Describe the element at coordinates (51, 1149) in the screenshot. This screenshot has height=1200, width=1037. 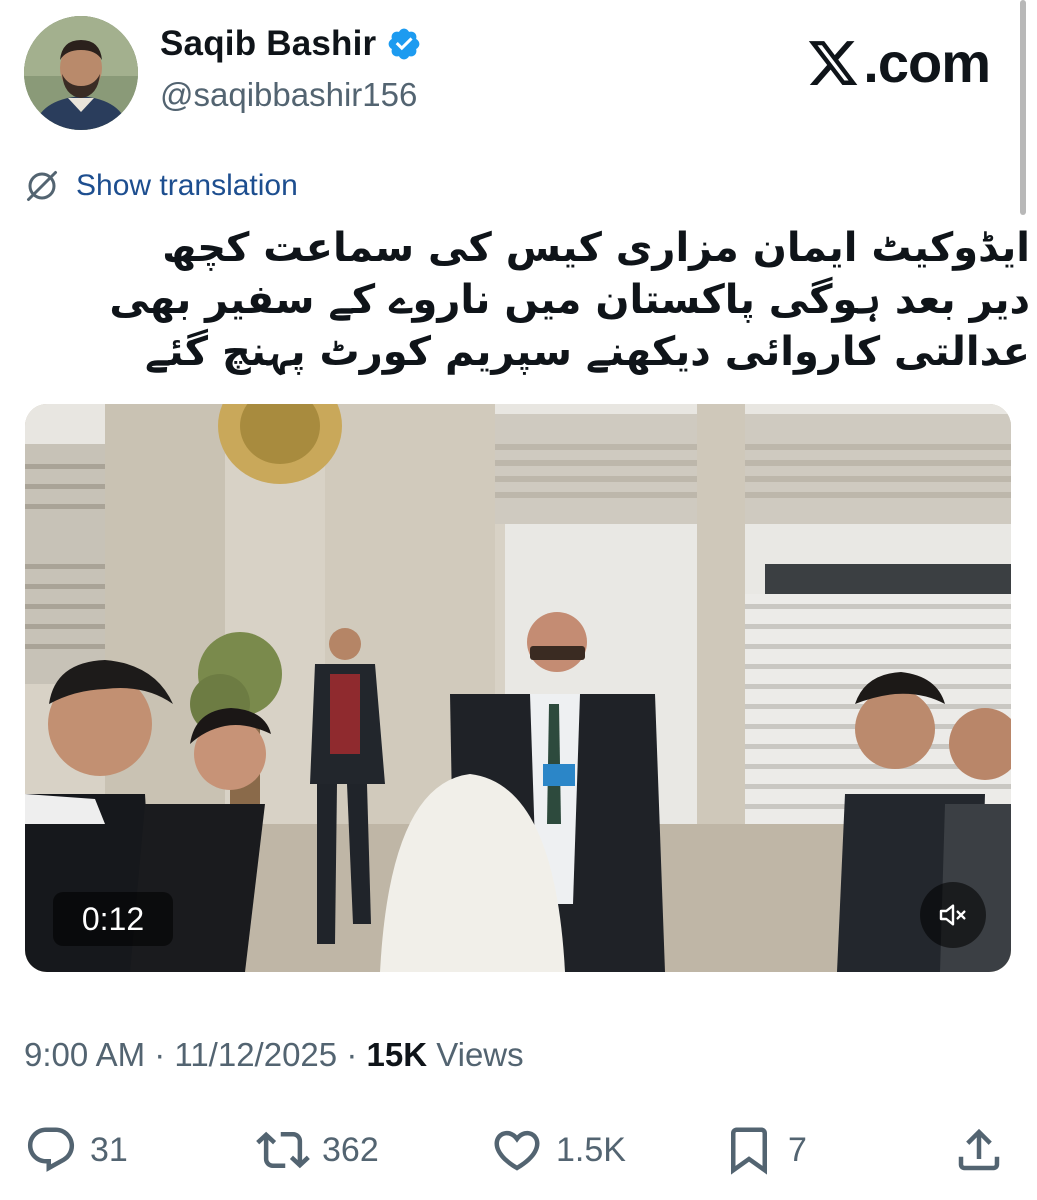
I see `reply-icon` at that location.